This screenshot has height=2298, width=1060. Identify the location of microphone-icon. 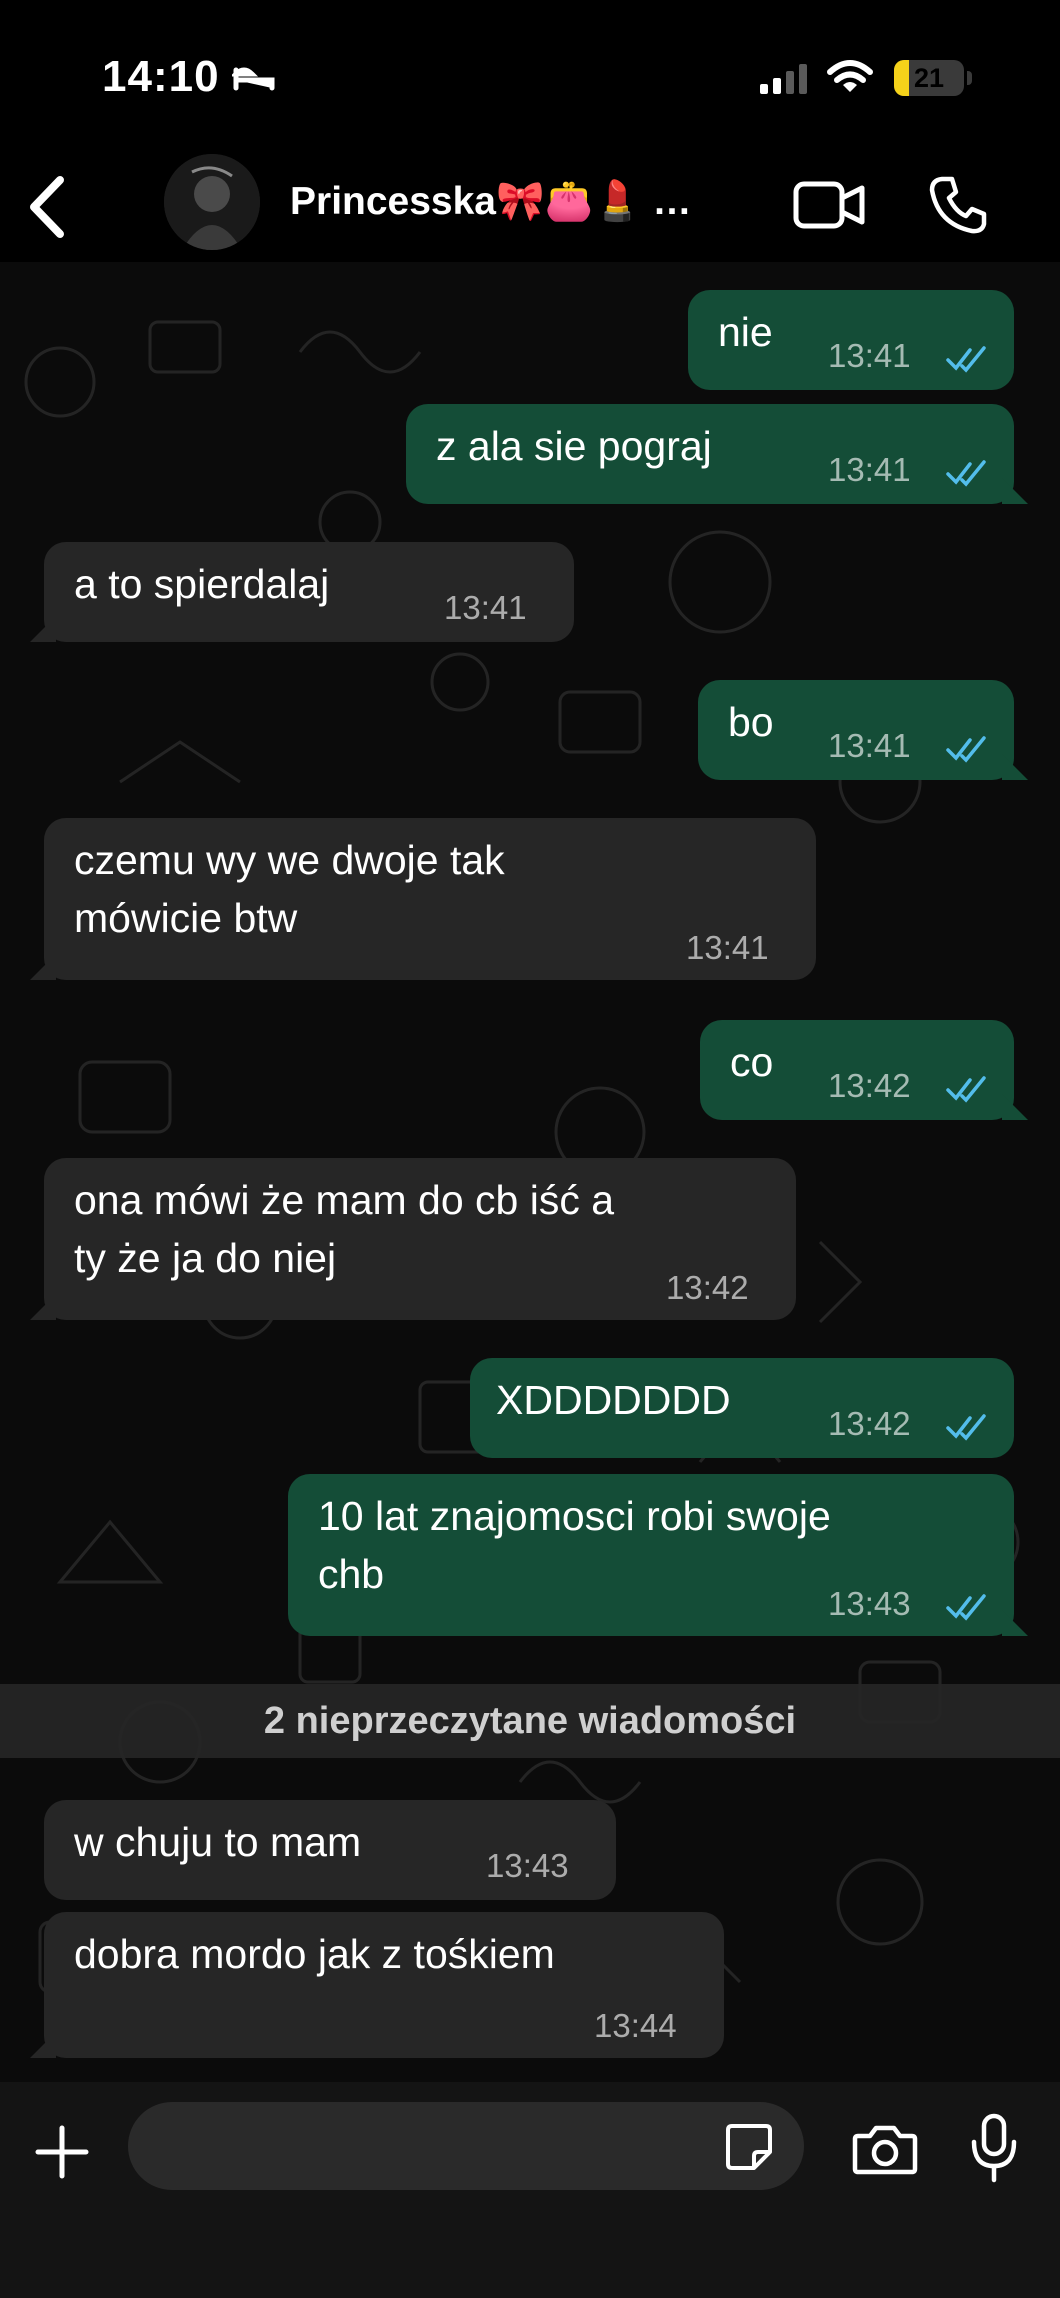
(994, 2148).